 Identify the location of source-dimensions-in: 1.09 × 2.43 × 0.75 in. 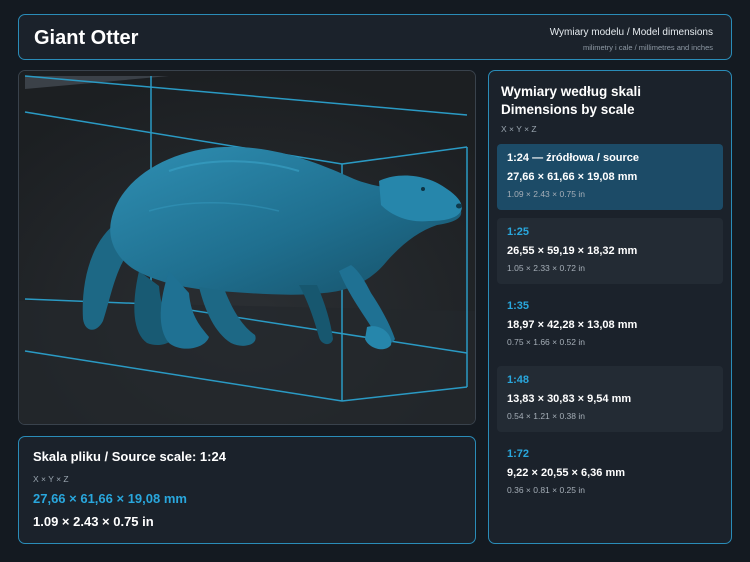
(93, 521).